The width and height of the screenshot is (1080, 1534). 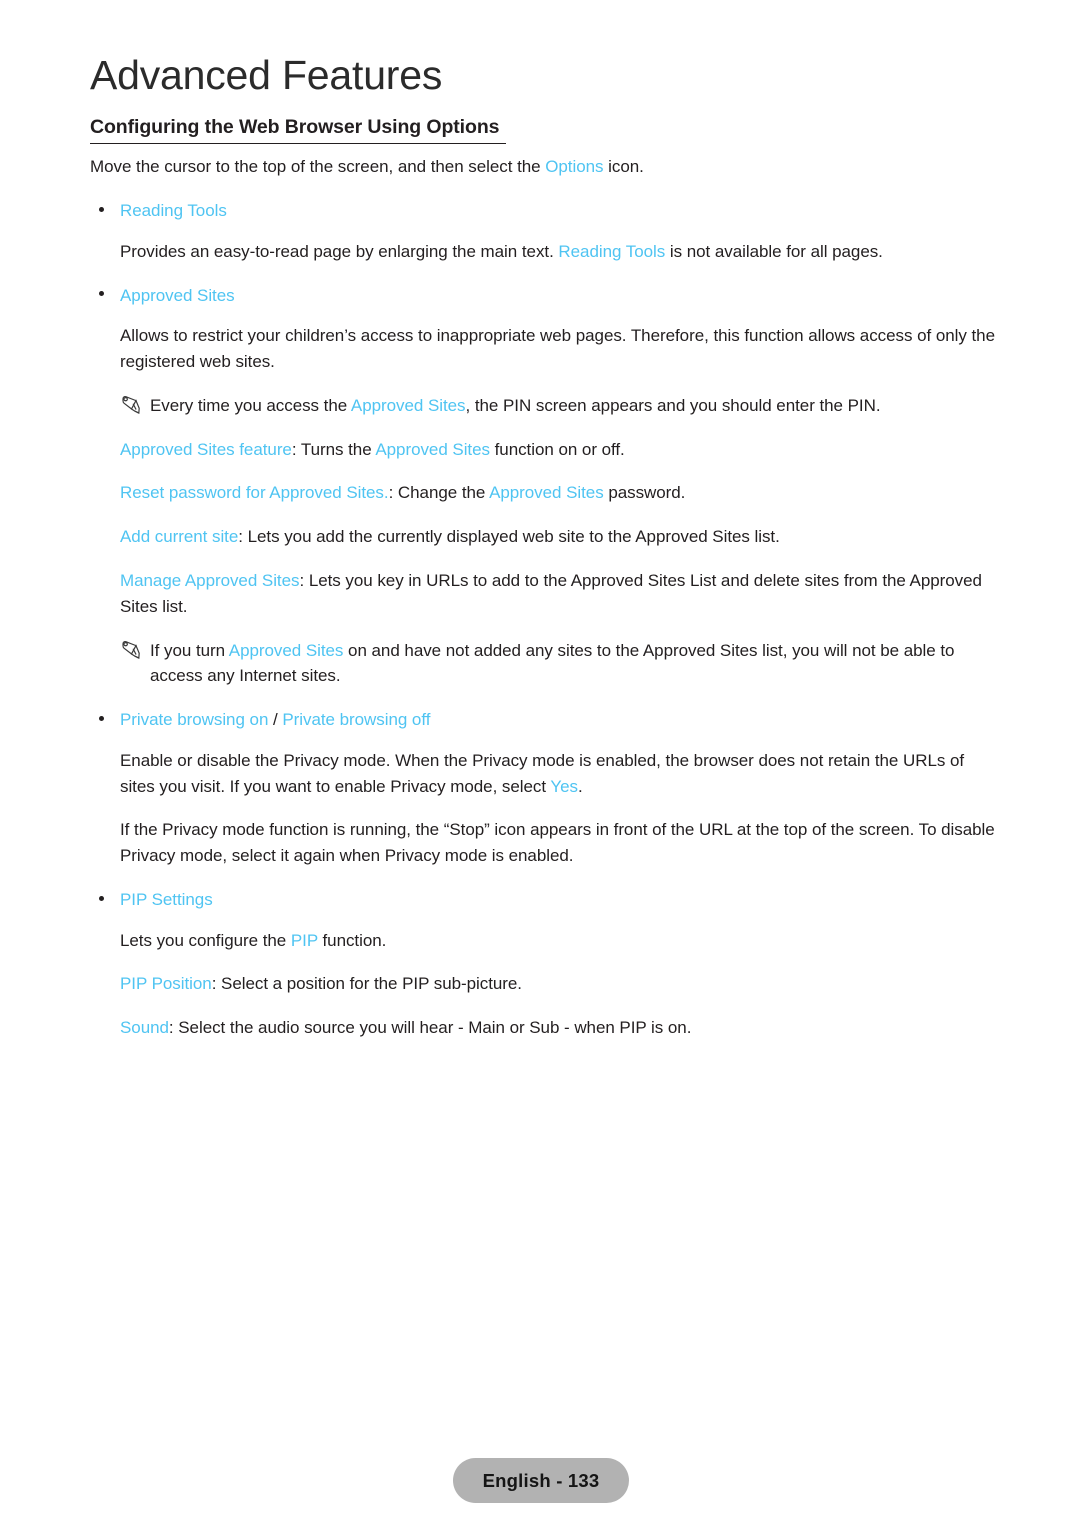 What do you see at coordinates (560, 941) in the screenshot?
I see `pip-settings-description: Lets you configure the PIP function.` at bounding box center [560, 941].